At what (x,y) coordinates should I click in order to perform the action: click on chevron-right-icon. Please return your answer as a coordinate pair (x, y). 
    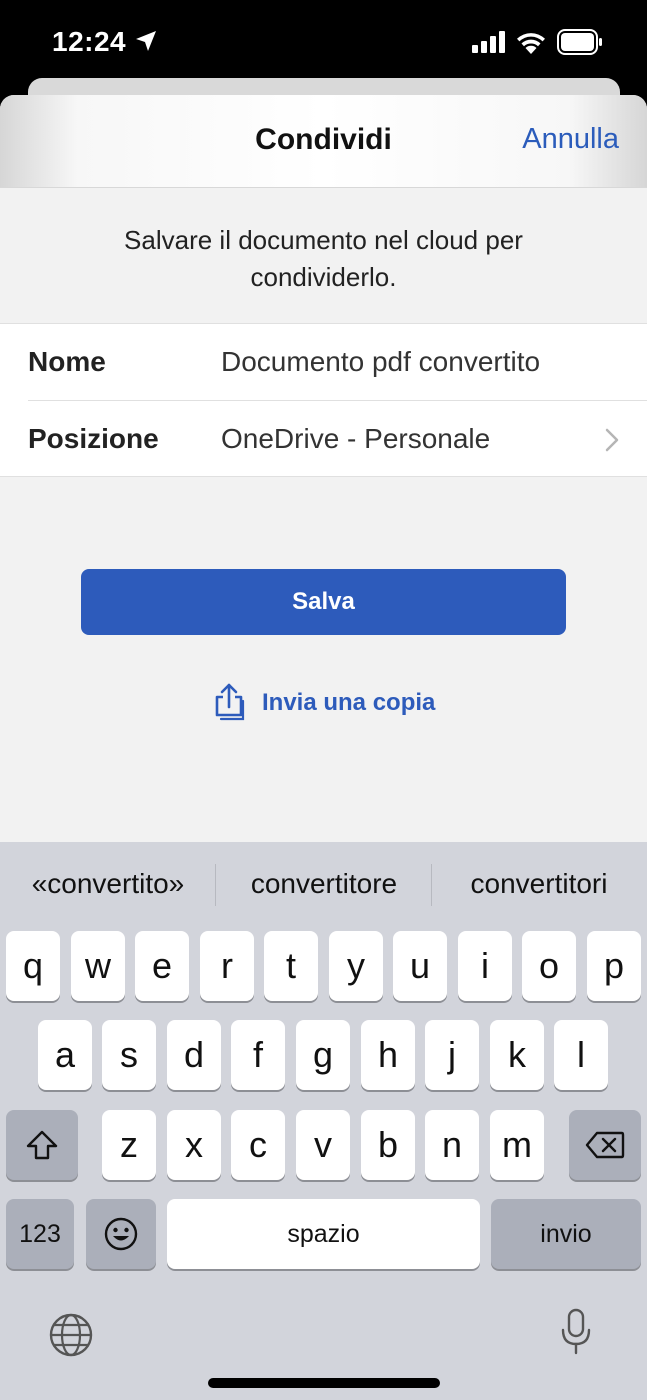
    Looking at the image, I should click on (612, 440).